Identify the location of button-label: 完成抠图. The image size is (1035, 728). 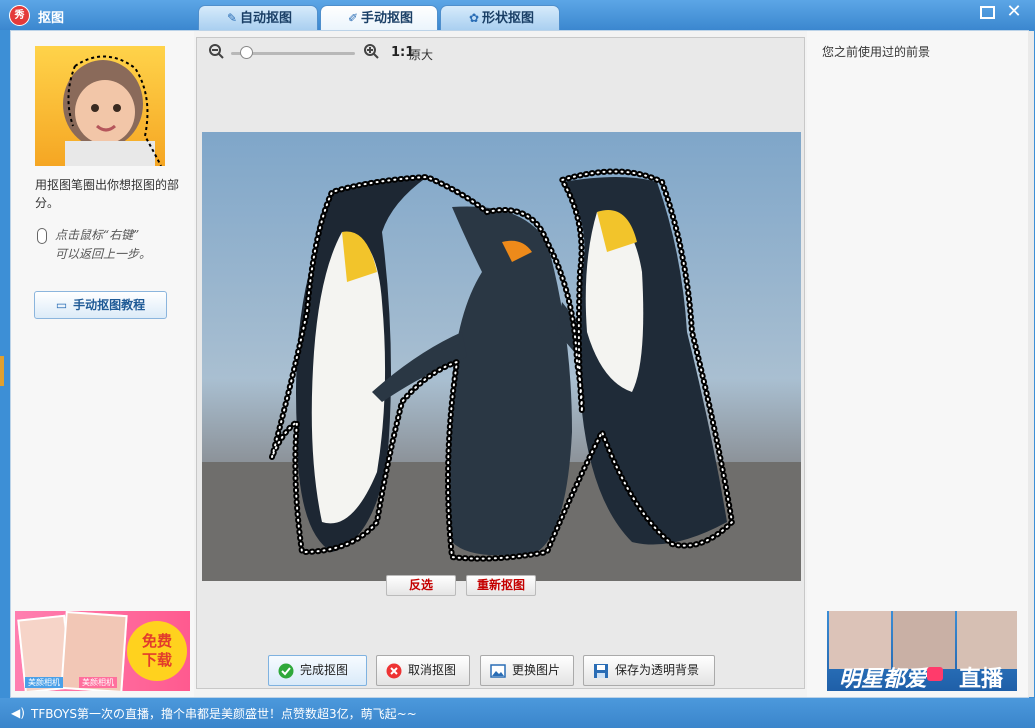
(324, 670).